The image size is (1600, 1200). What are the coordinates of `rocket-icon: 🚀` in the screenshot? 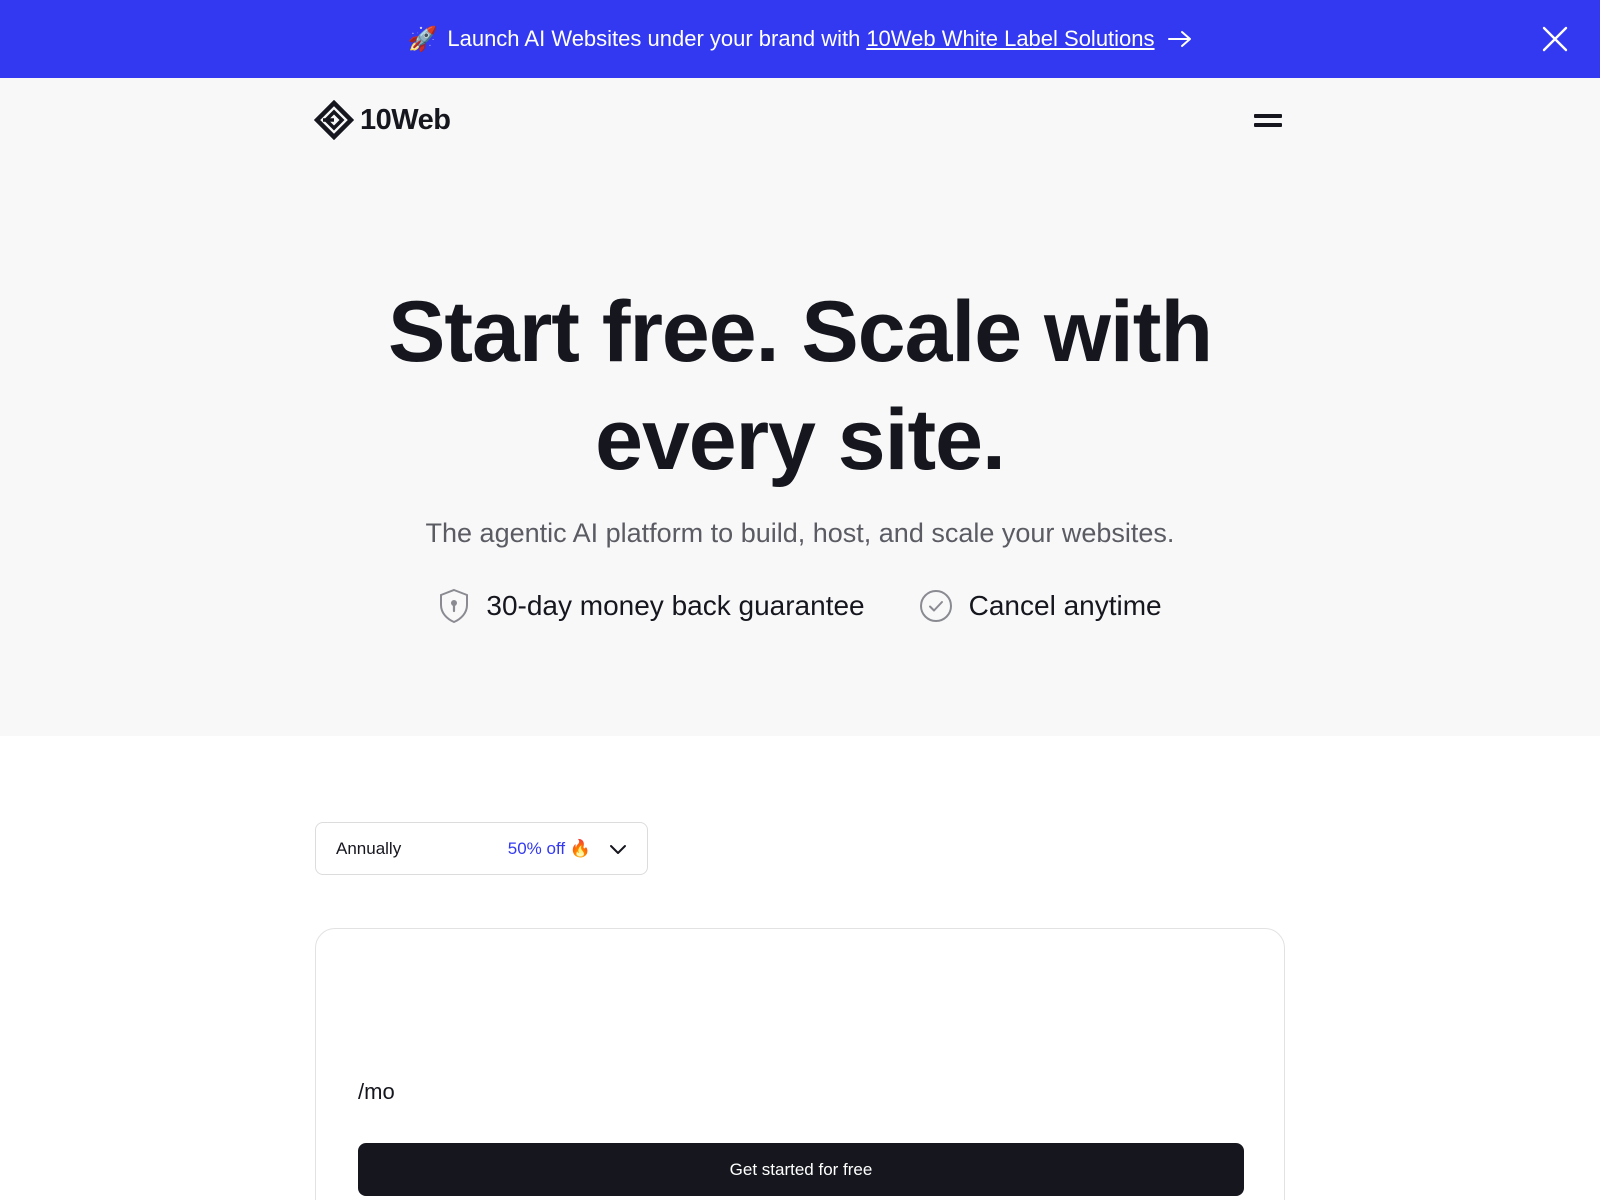 It's located at (422, 39).